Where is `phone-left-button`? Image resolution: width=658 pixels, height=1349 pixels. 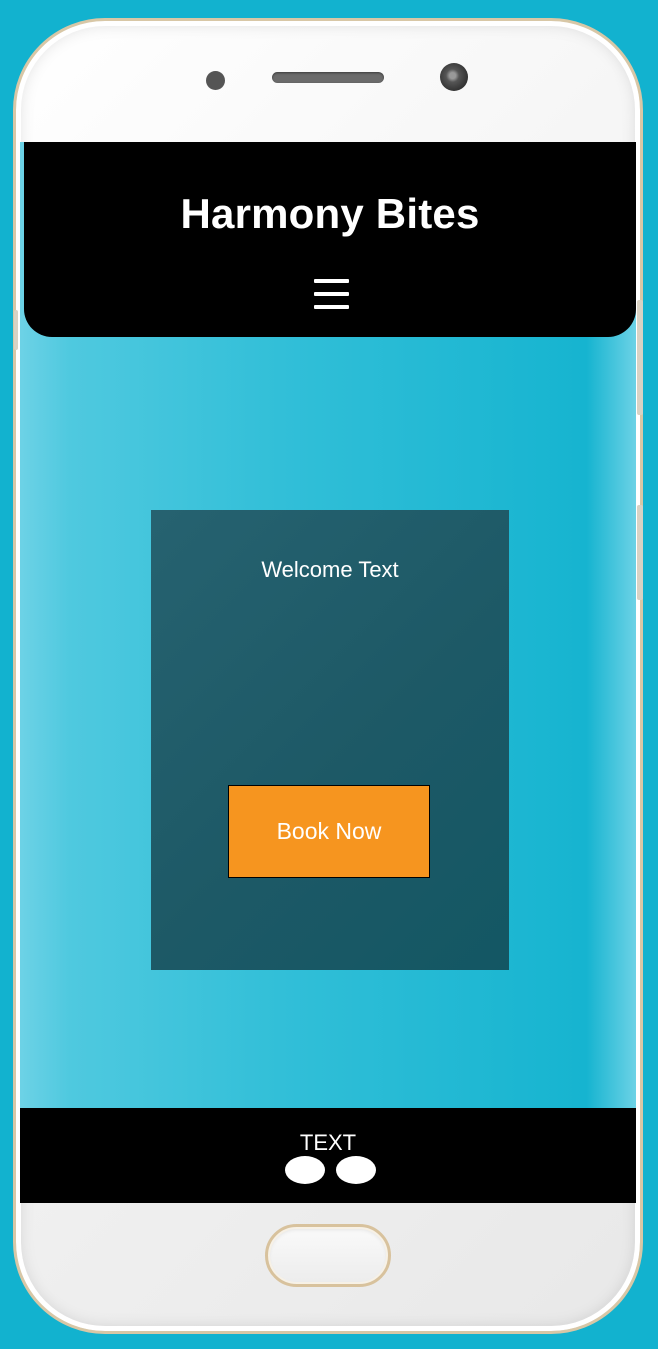 phone-left-button is located at coordinates (16, 330).